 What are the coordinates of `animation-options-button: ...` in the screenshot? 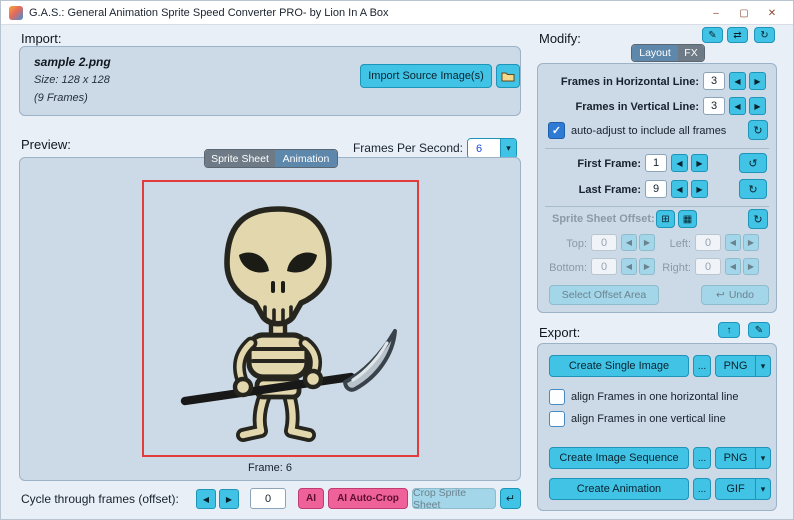 It's located at (702, 489).